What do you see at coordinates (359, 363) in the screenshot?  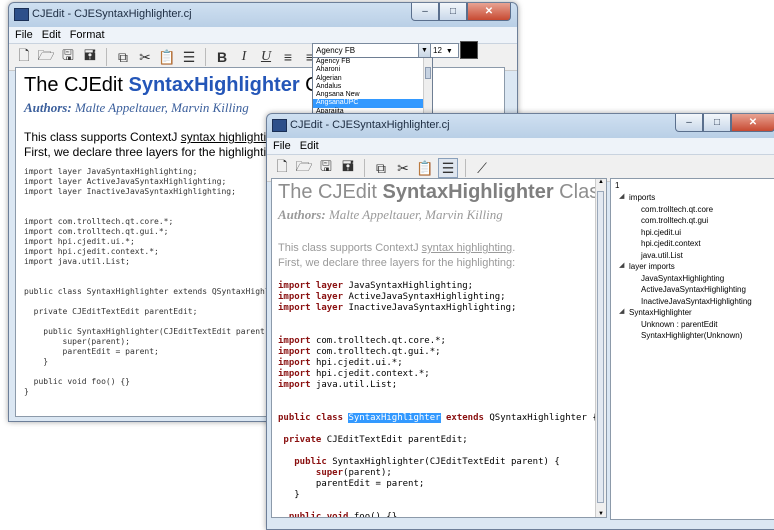 I see `code-text: hpi.cjedit.ui.*;` at bounding box center [359, 363].